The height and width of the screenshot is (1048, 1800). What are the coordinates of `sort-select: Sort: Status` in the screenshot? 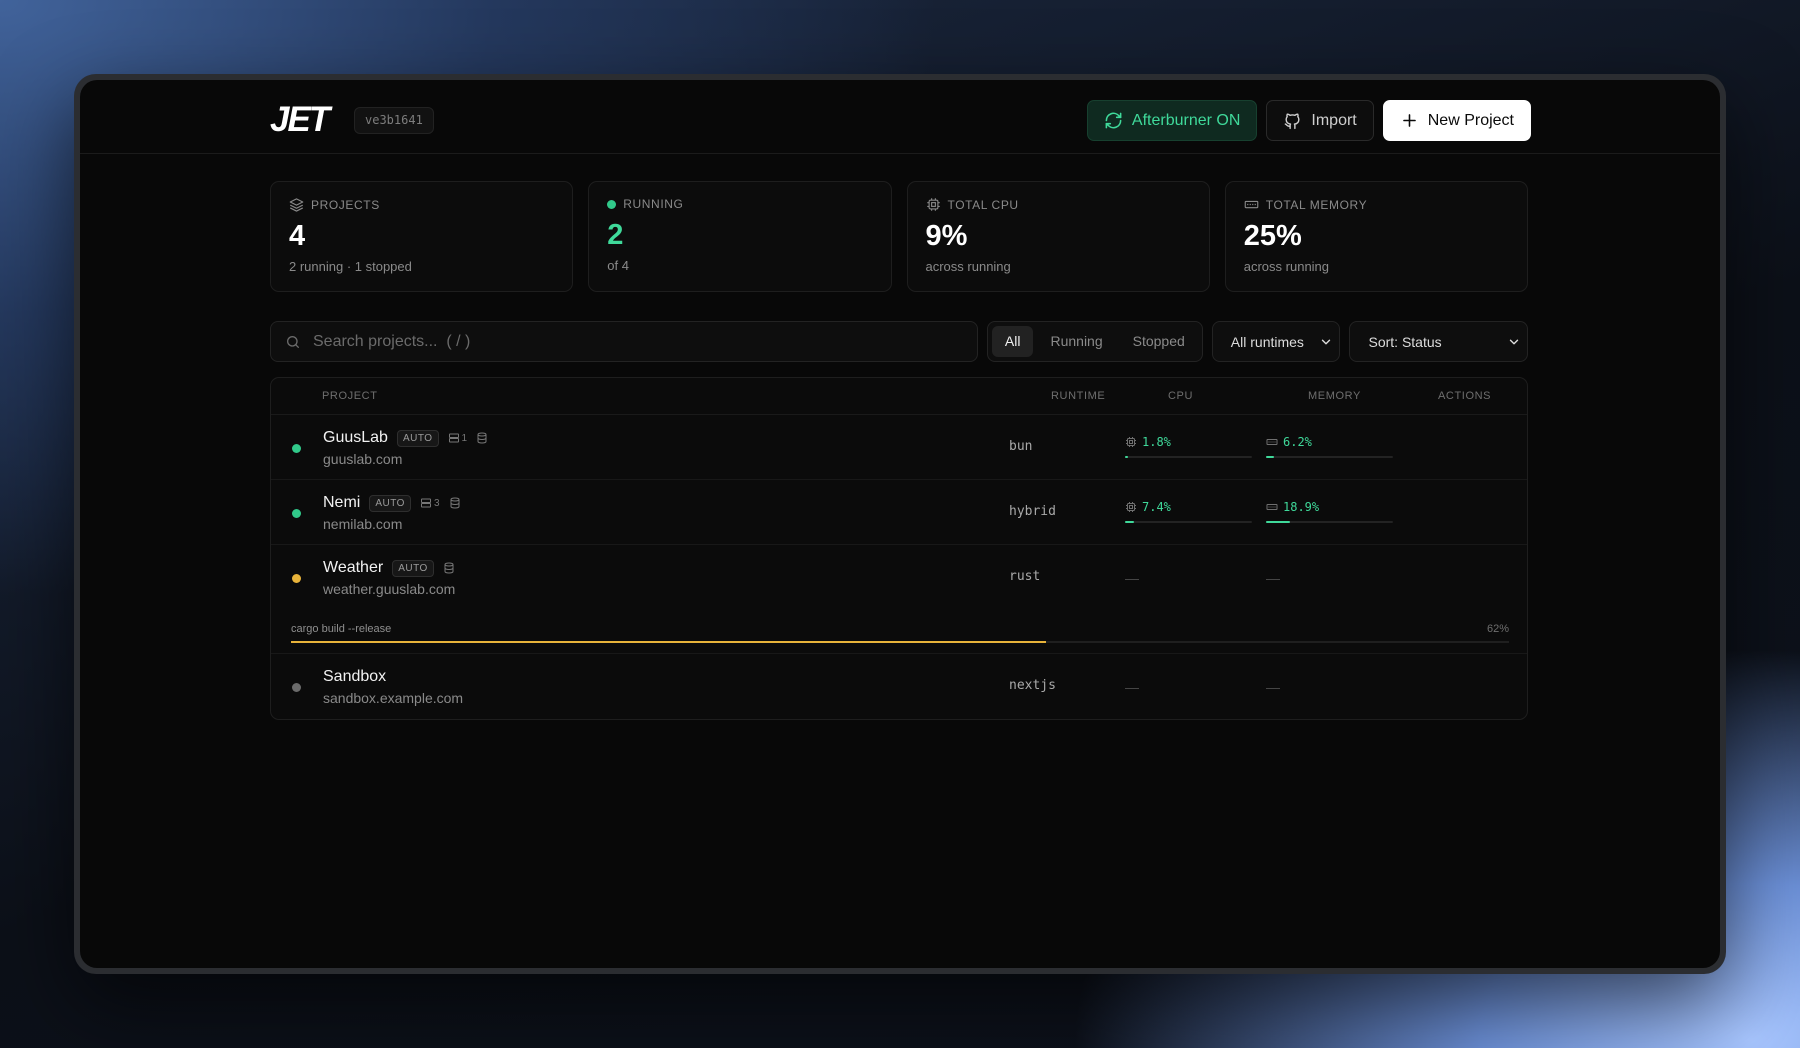 It's located at (1439, 341).